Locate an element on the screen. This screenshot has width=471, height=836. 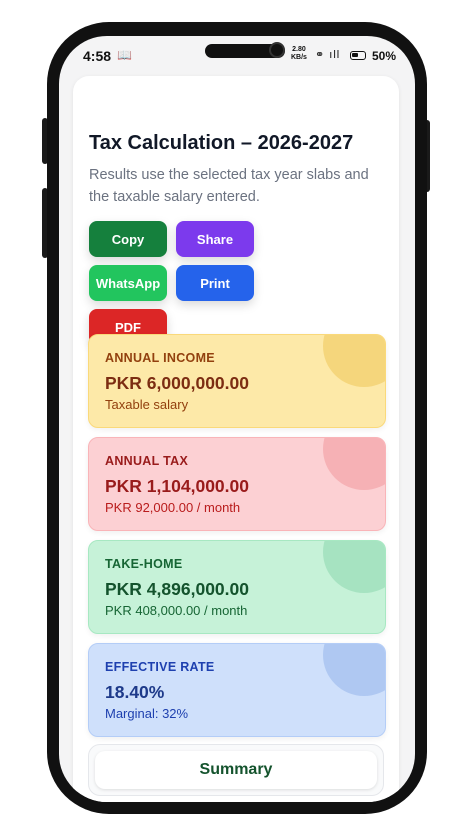
whatsapp-button-label: WhatsApp is located at coordinates (128, 283).